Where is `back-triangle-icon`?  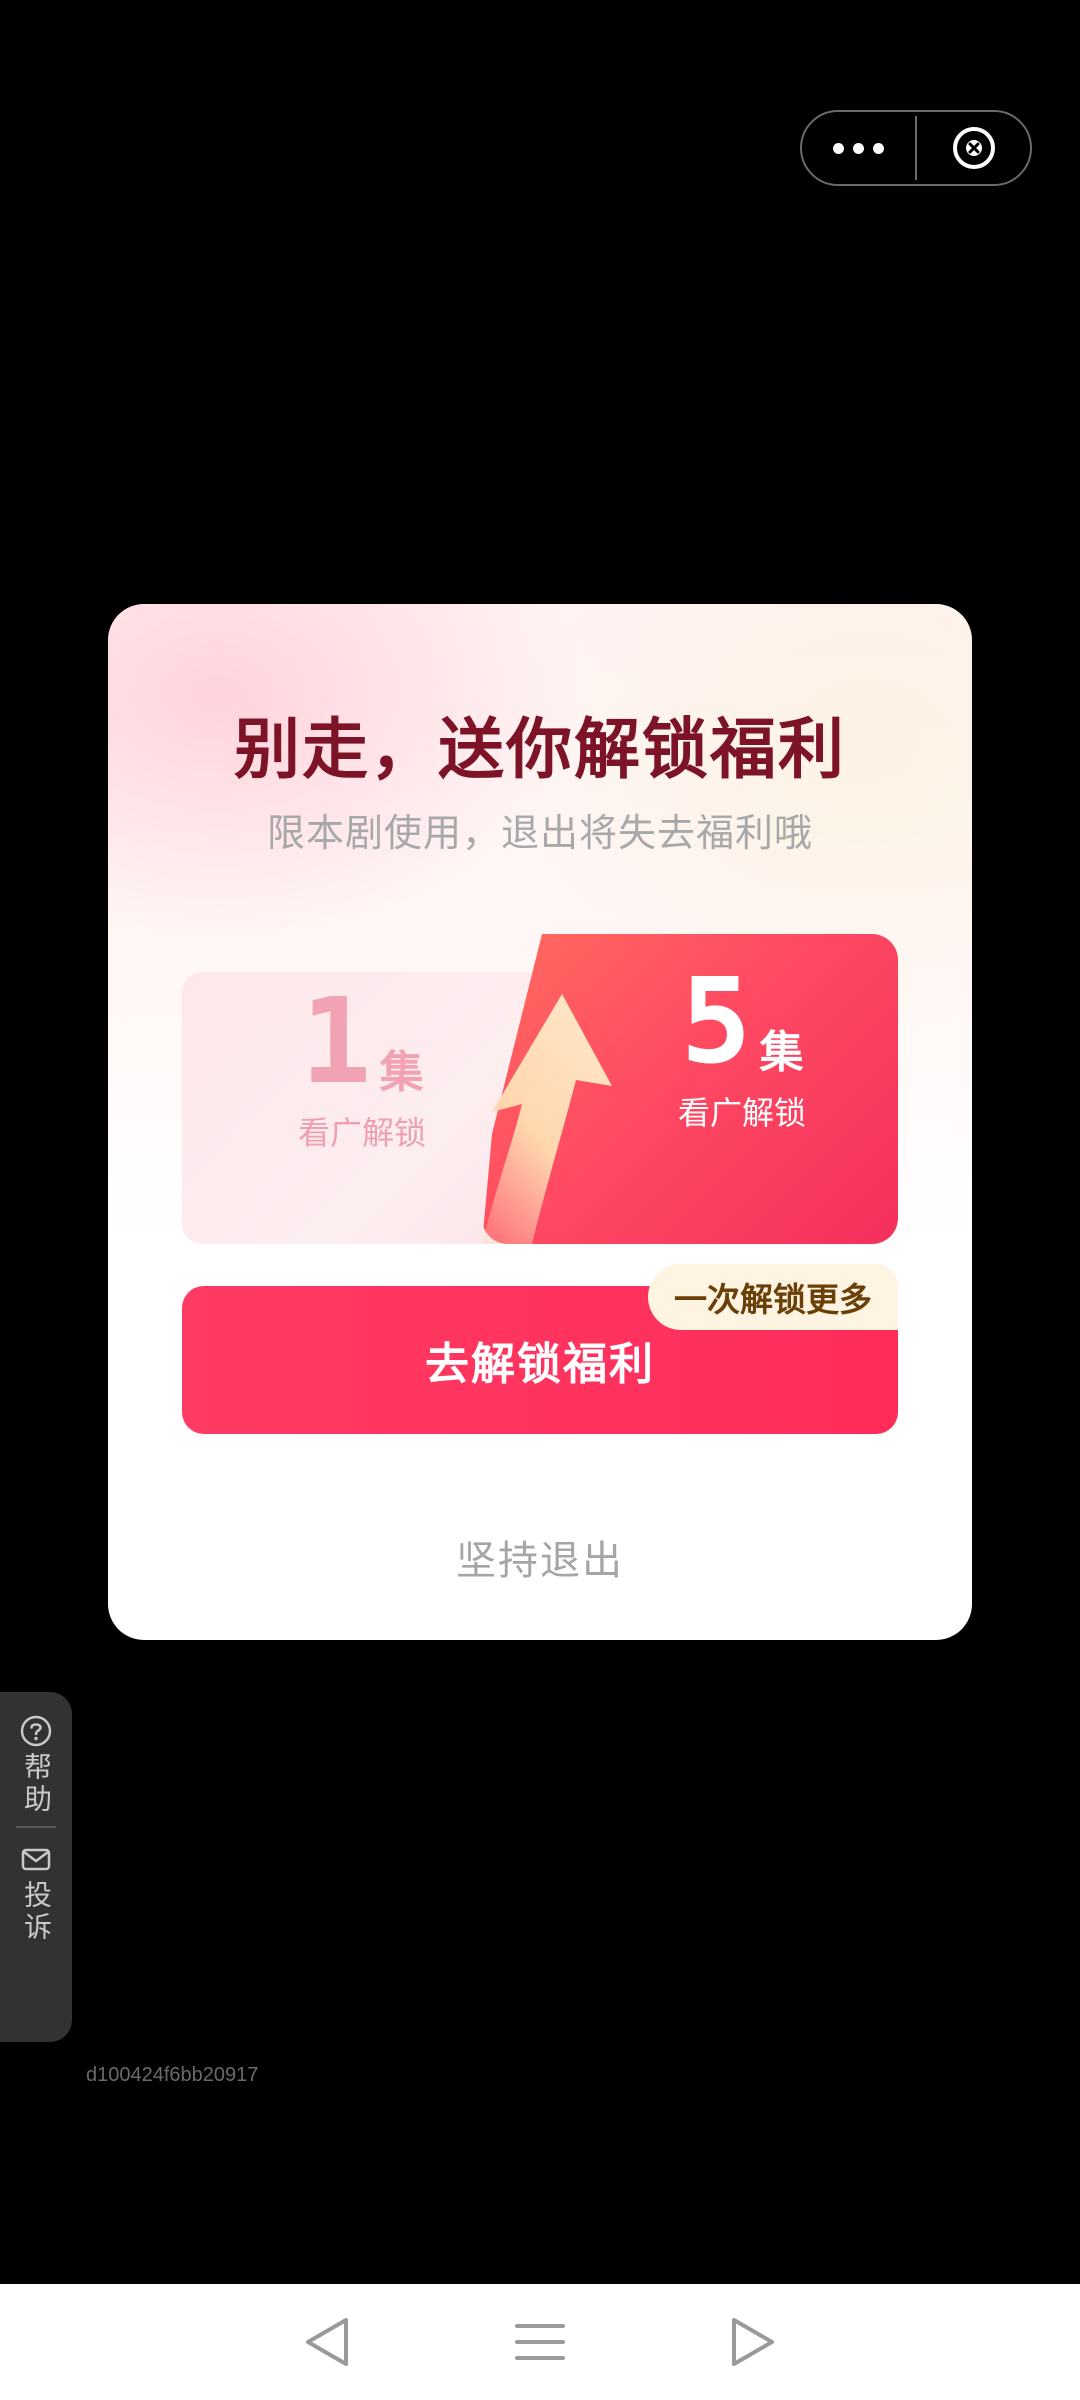
back-triangle-icon is located at coordinates (326, 2342).